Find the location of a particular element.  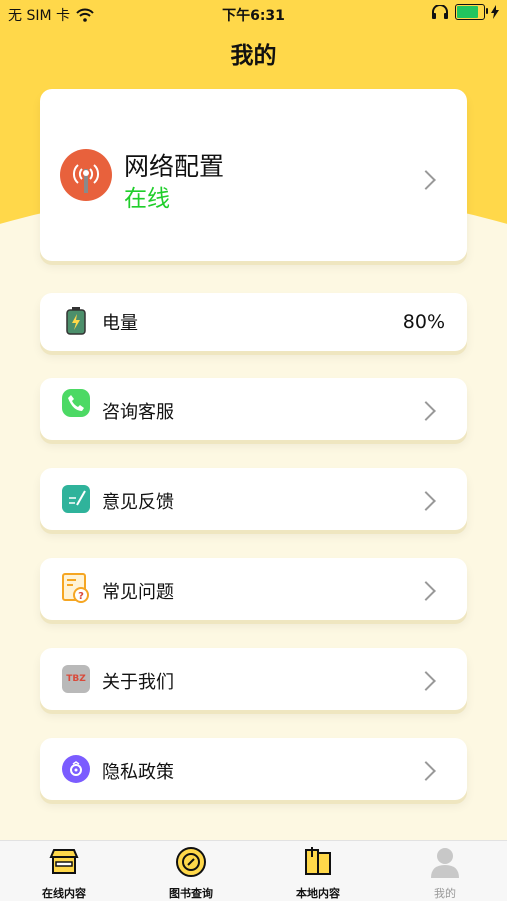

tab-profile-label: 我的 is located at coordinates (445, 893).